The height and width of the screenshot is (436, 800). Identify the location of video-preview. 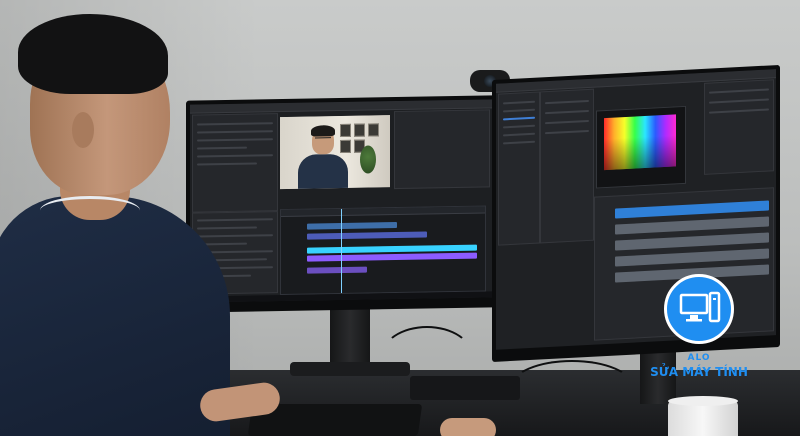
(335, 152).